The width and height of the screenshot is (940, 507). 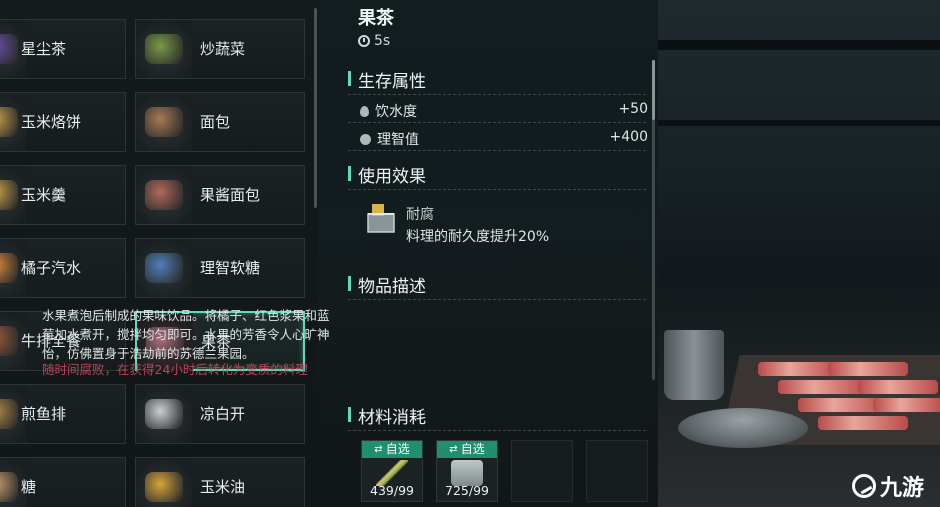 I want to click on water-mug-icon, so click(x=164, y=414).